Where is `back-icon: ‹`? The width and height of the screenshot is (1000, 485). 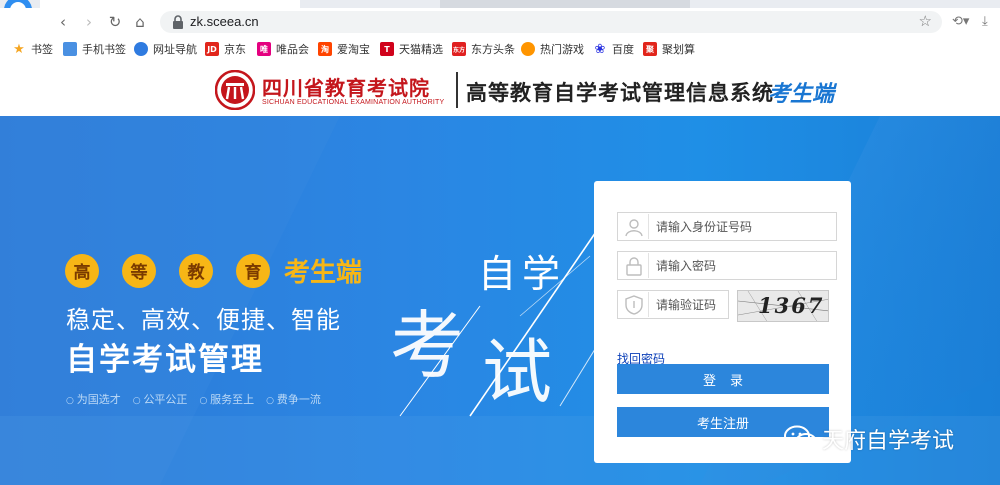 back-icon: ‹ is located at coordinates (63, 22).